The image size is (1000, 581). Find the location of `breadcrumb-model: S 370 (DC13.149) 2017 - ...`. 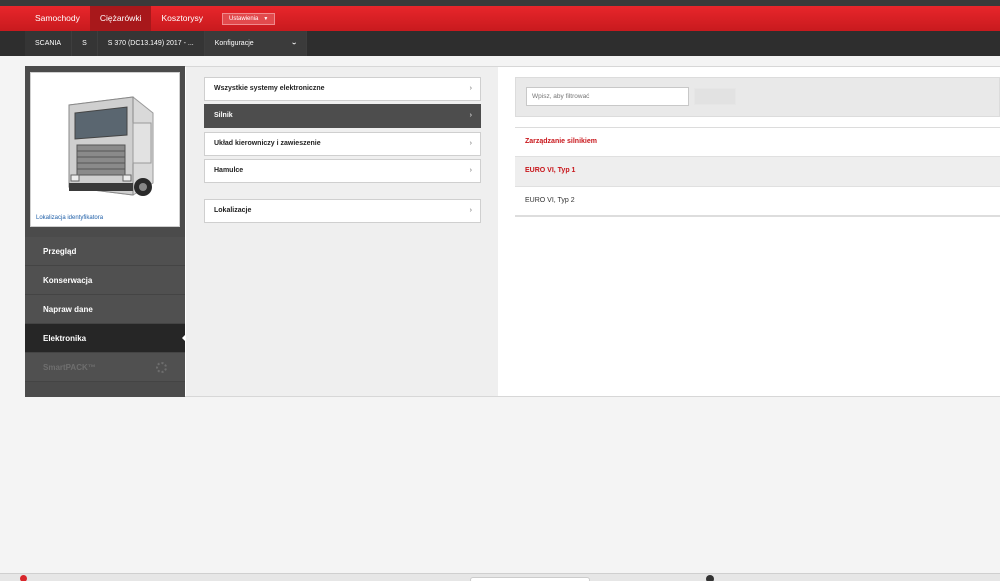

breadcrumb-model: S 370 (DC13.149) 2017 - ... is located at coordinates (151, 43).